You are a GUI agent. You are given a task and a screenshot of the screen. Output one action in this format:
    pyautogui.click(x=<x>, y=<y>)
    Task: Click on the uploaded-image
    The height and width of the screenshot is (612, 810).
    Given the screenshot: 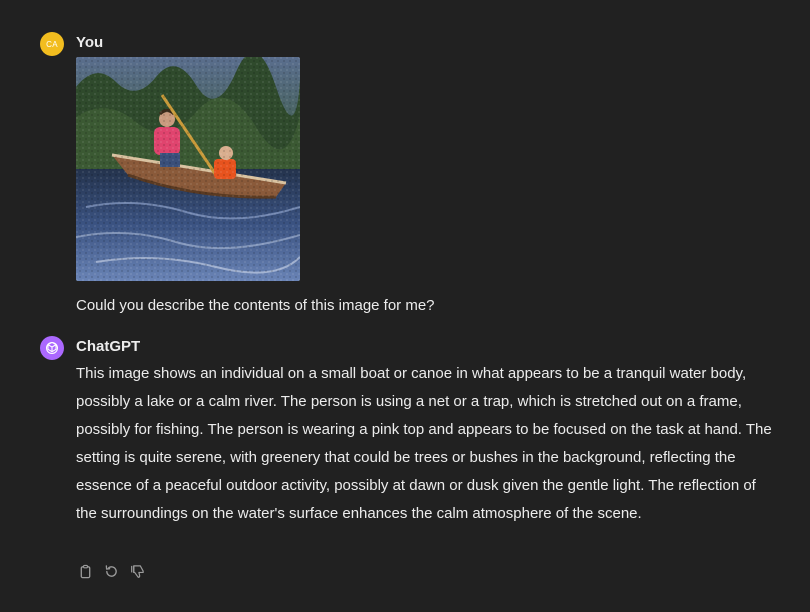 What is the action you would take?
    pyautogui.click(x=188, y=169)
    